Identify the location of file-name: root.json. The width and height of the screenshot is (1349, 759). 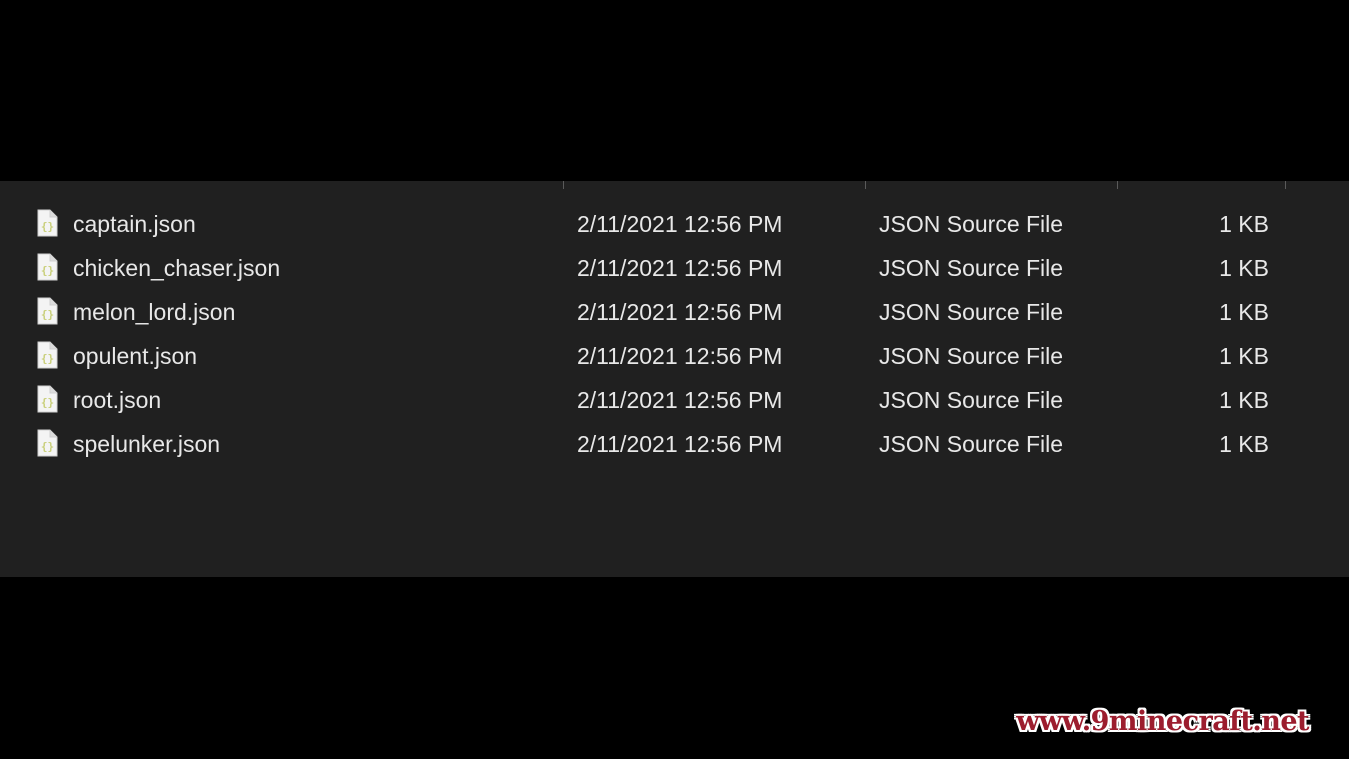
(117, 400).